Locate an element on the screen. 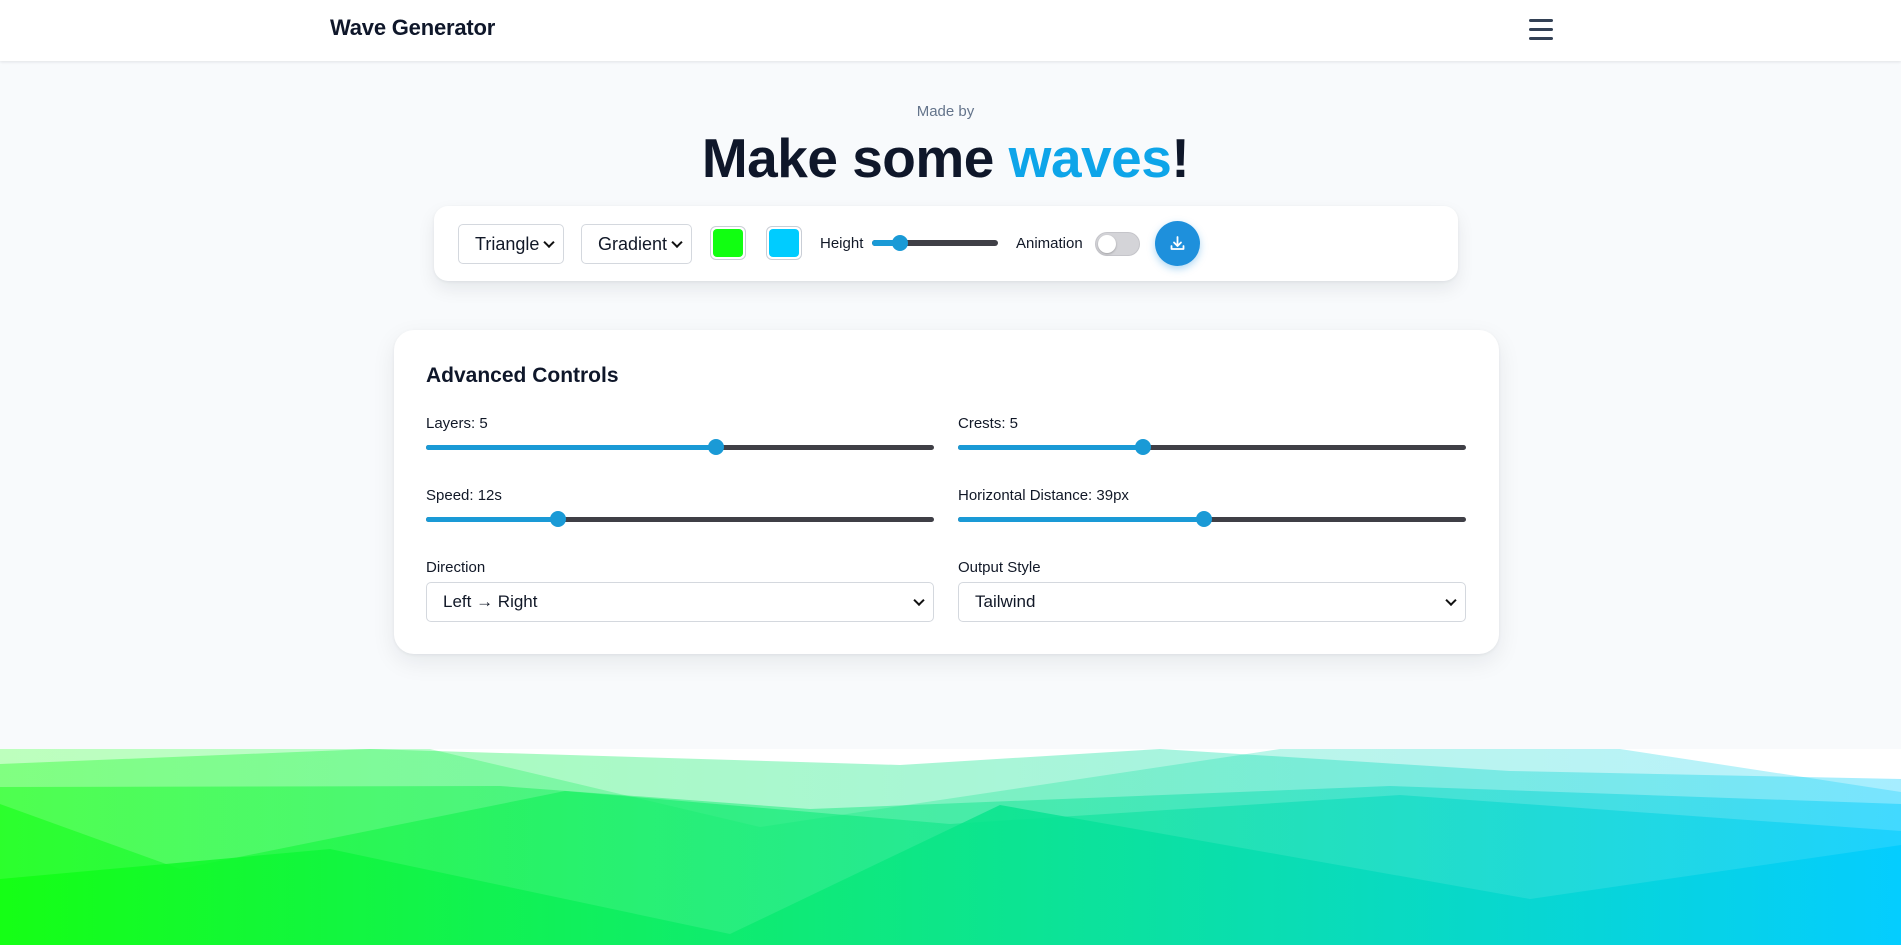 This screenshot has width=1901, height=945. headline-accent: waves is located at coordinates (1090, 158).